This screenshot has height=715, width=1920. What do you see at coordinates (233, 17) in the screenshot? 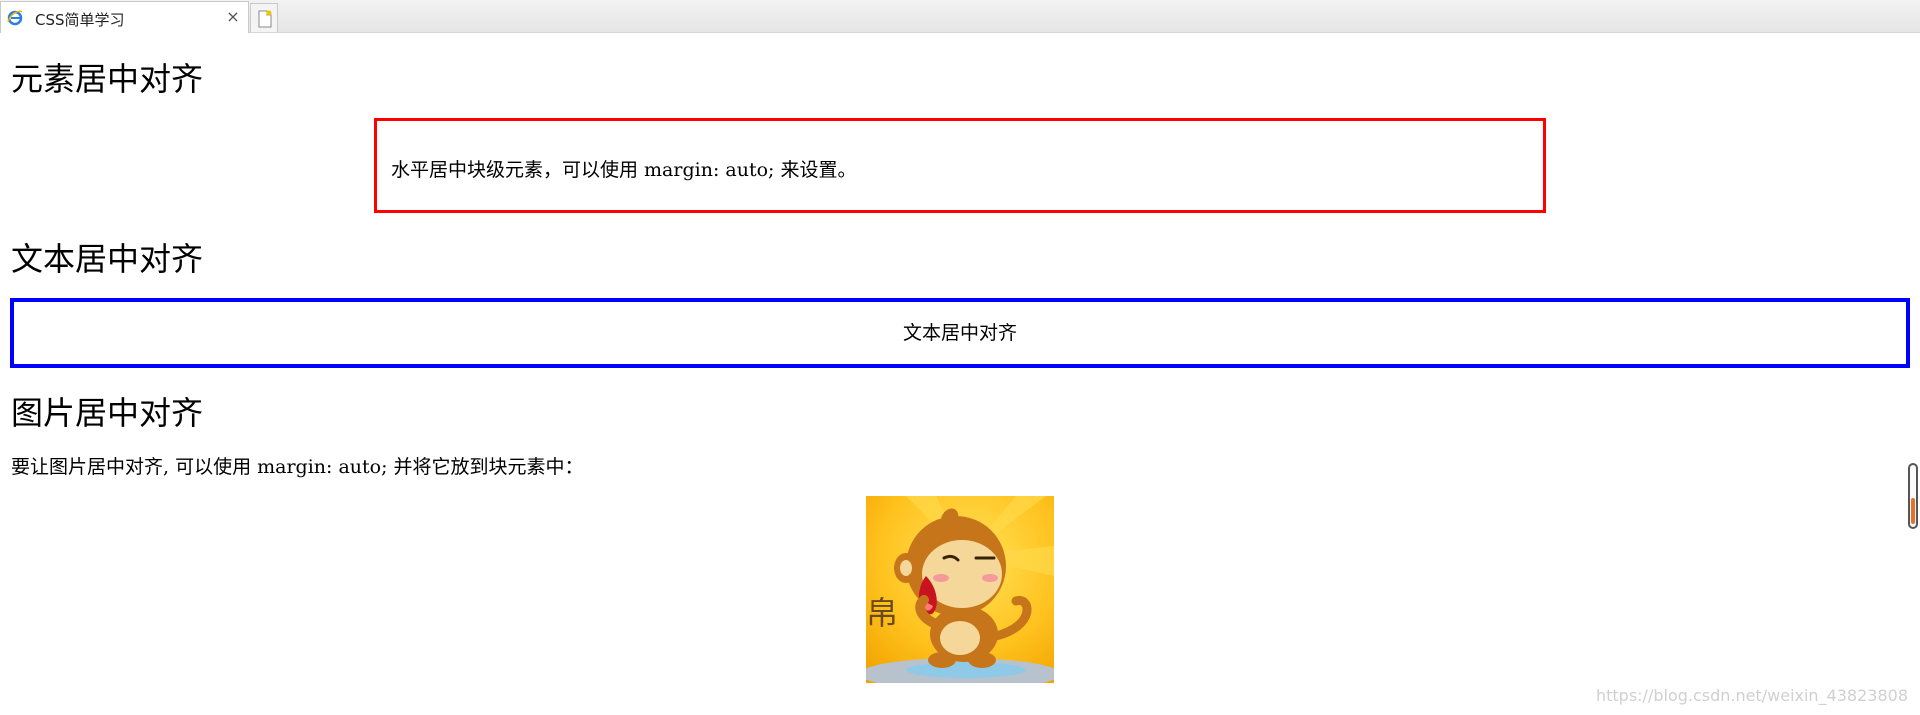
I see `close-tab-icon: ×` at bounding box center [233, 17].